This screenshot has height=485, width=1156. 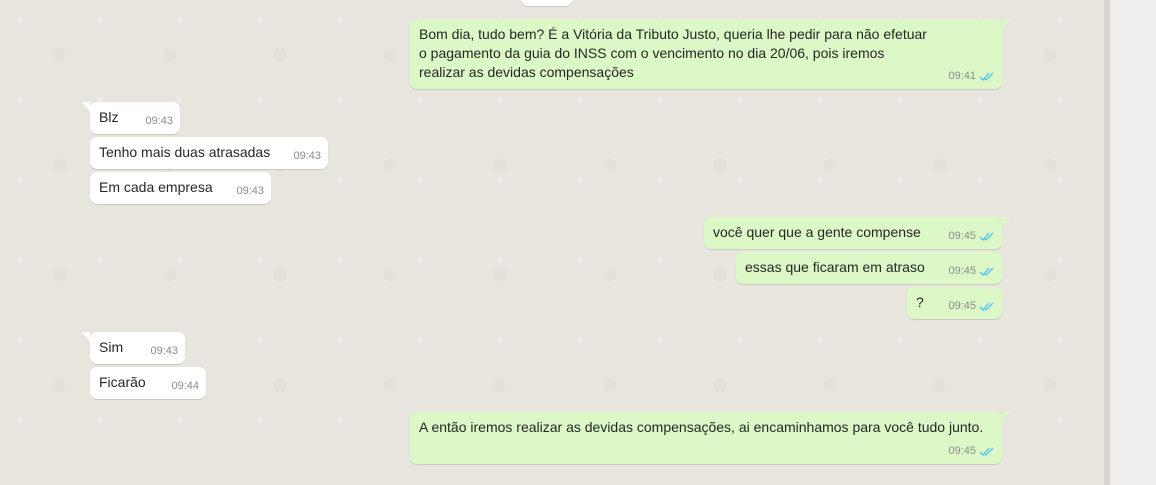 I want to click on previous-message-fragment, so click(x=547, y=3).